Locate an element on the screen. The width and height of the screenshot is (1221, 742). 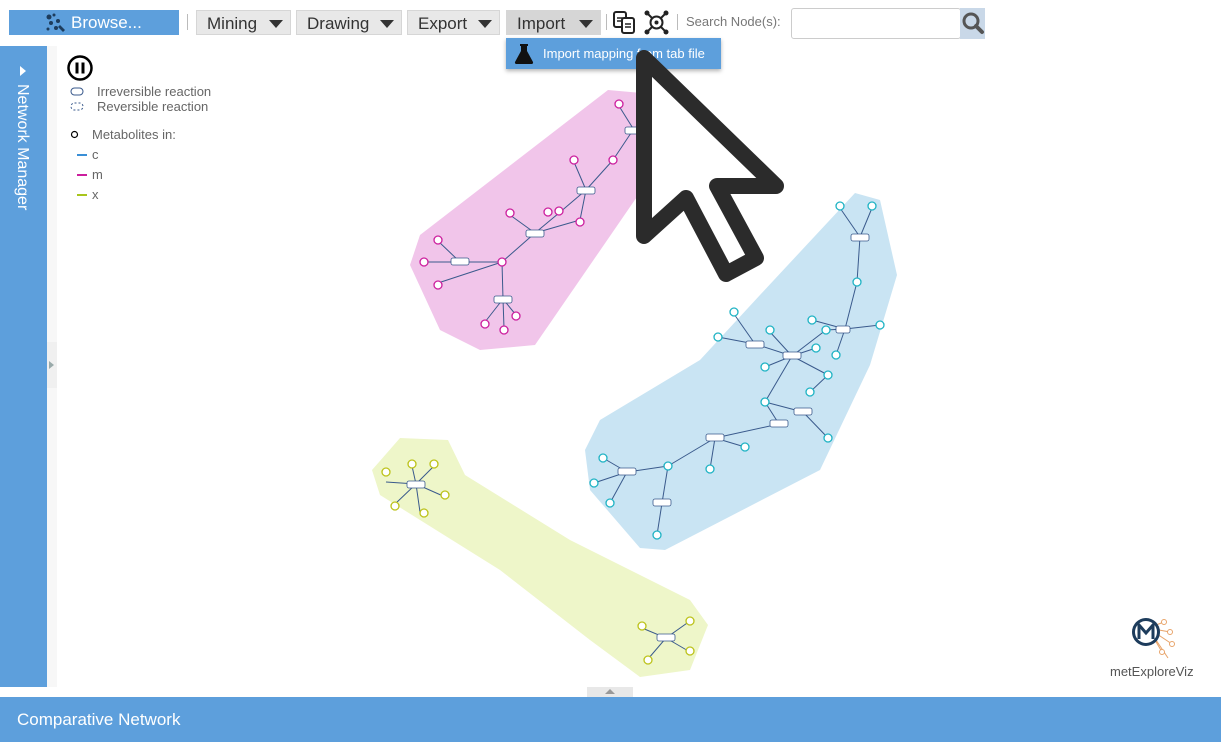
chevron-right-icon is located at coordinates (51, 365).